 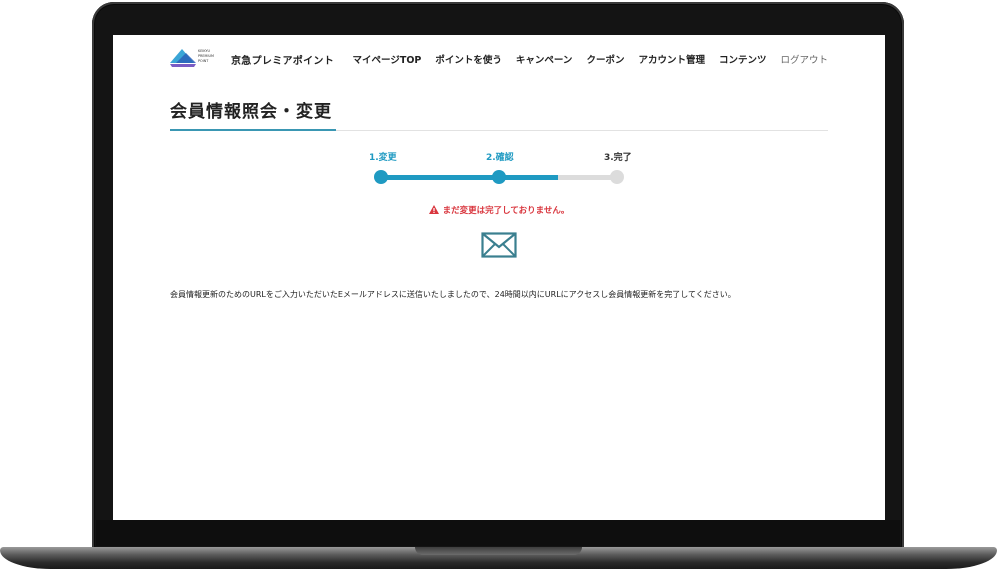 I want to click on brand-name: 京急プレミアポイント, so click(x=282, y=59).